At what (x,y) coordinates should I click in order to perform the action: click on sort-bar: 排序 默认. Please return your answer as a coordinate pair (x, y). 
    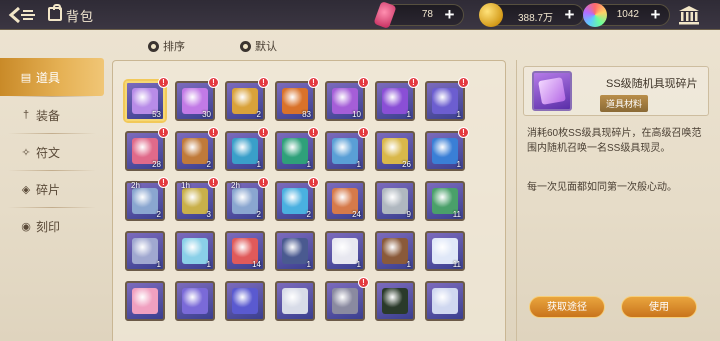
    Looking at the image, I should click on (316, 45).